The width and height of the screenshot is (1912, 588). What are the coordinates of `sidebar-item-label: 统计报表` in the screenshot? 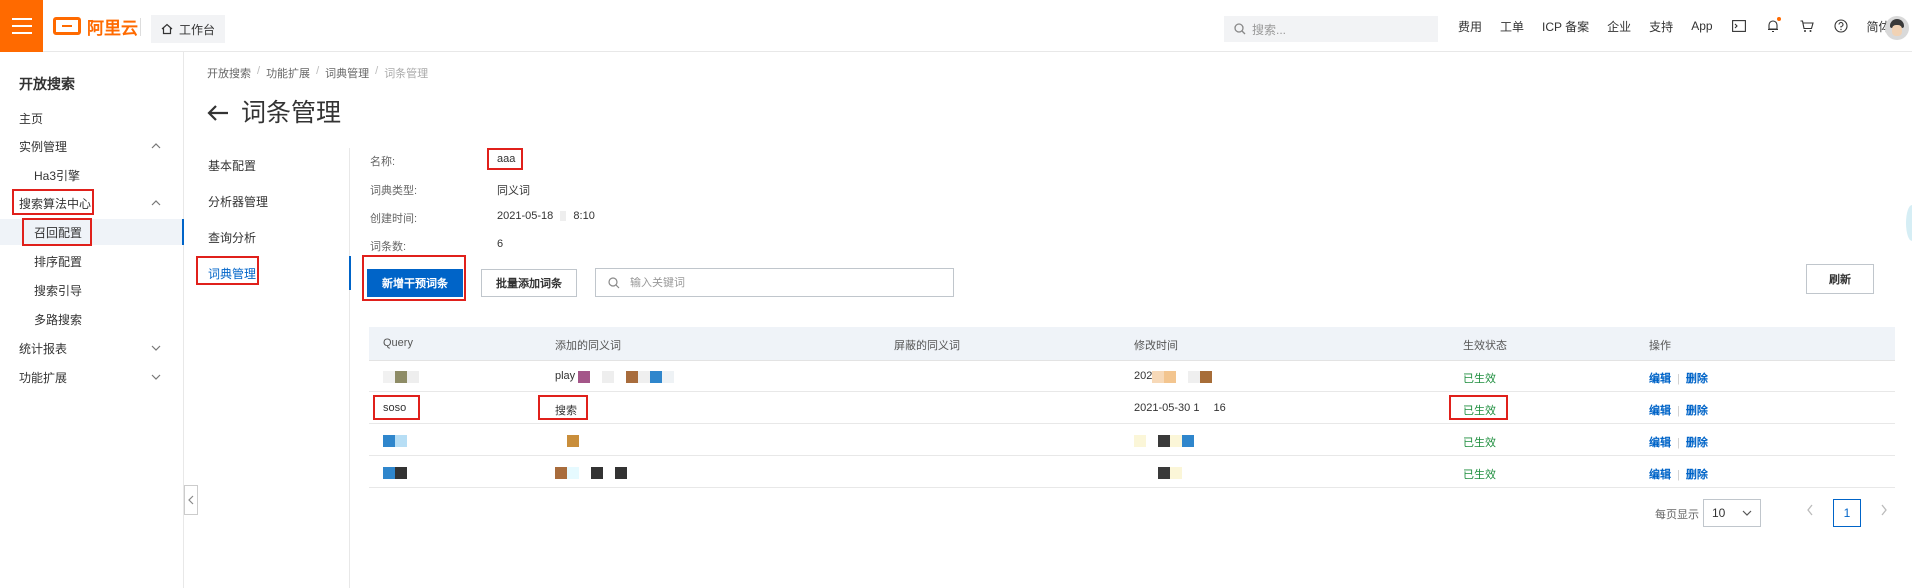 It's located at (43, 348).